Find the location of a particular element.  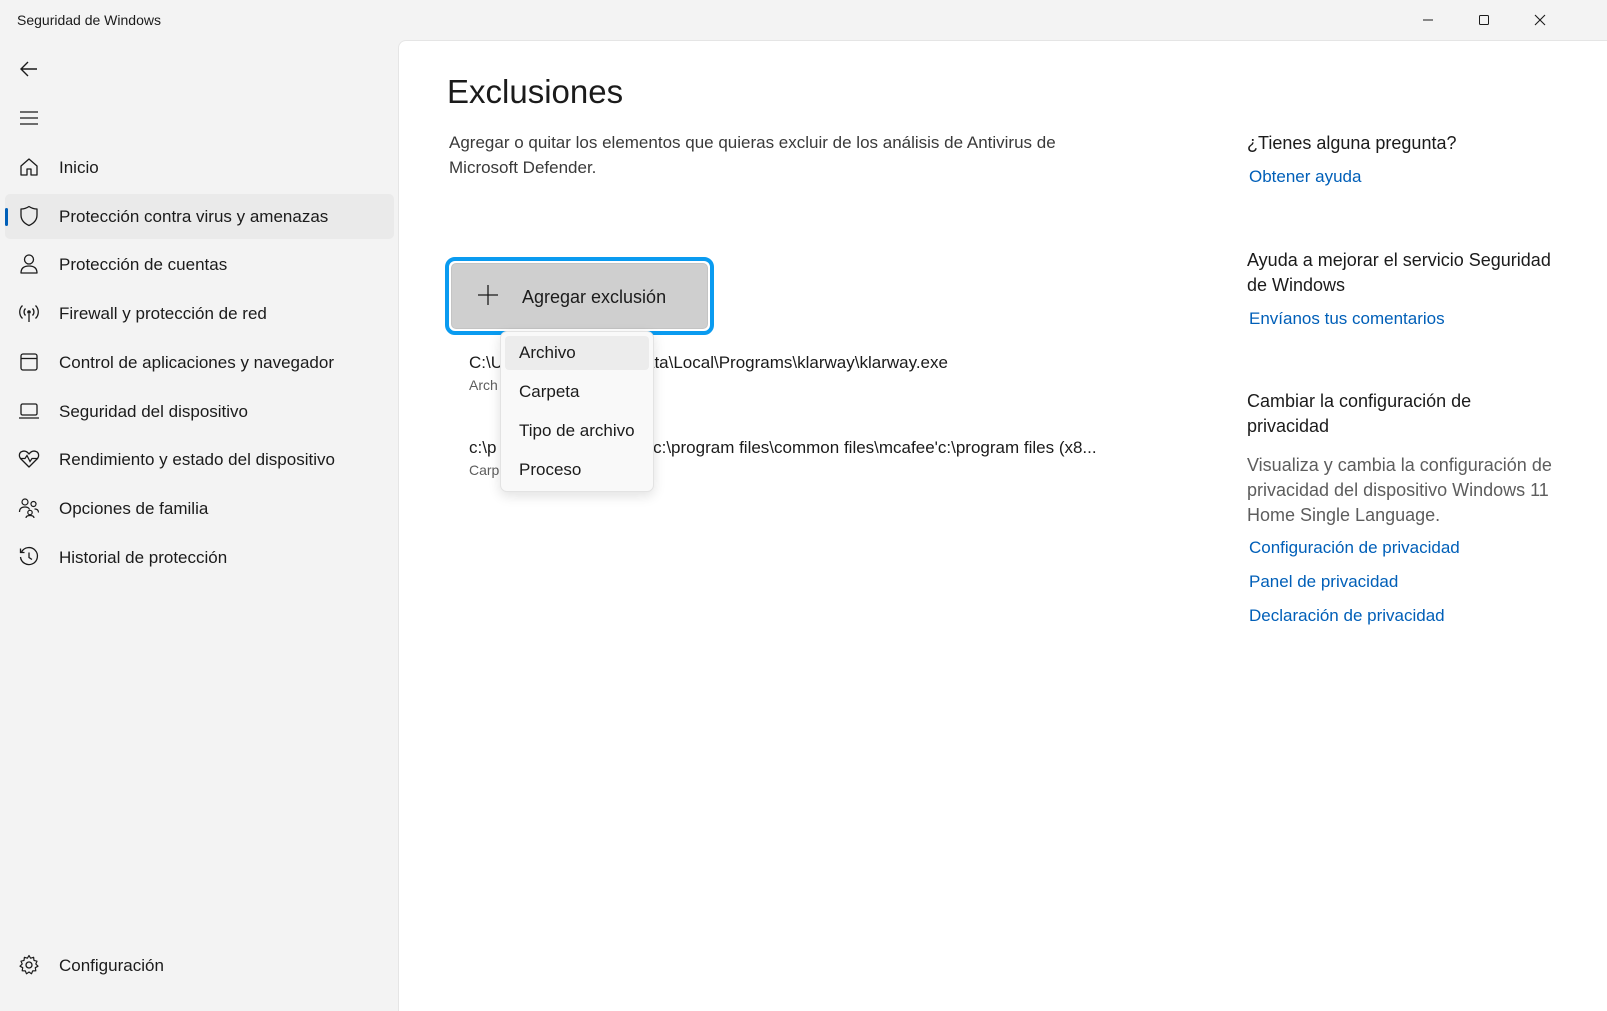

history-icon is located at coordinates (29, 557).